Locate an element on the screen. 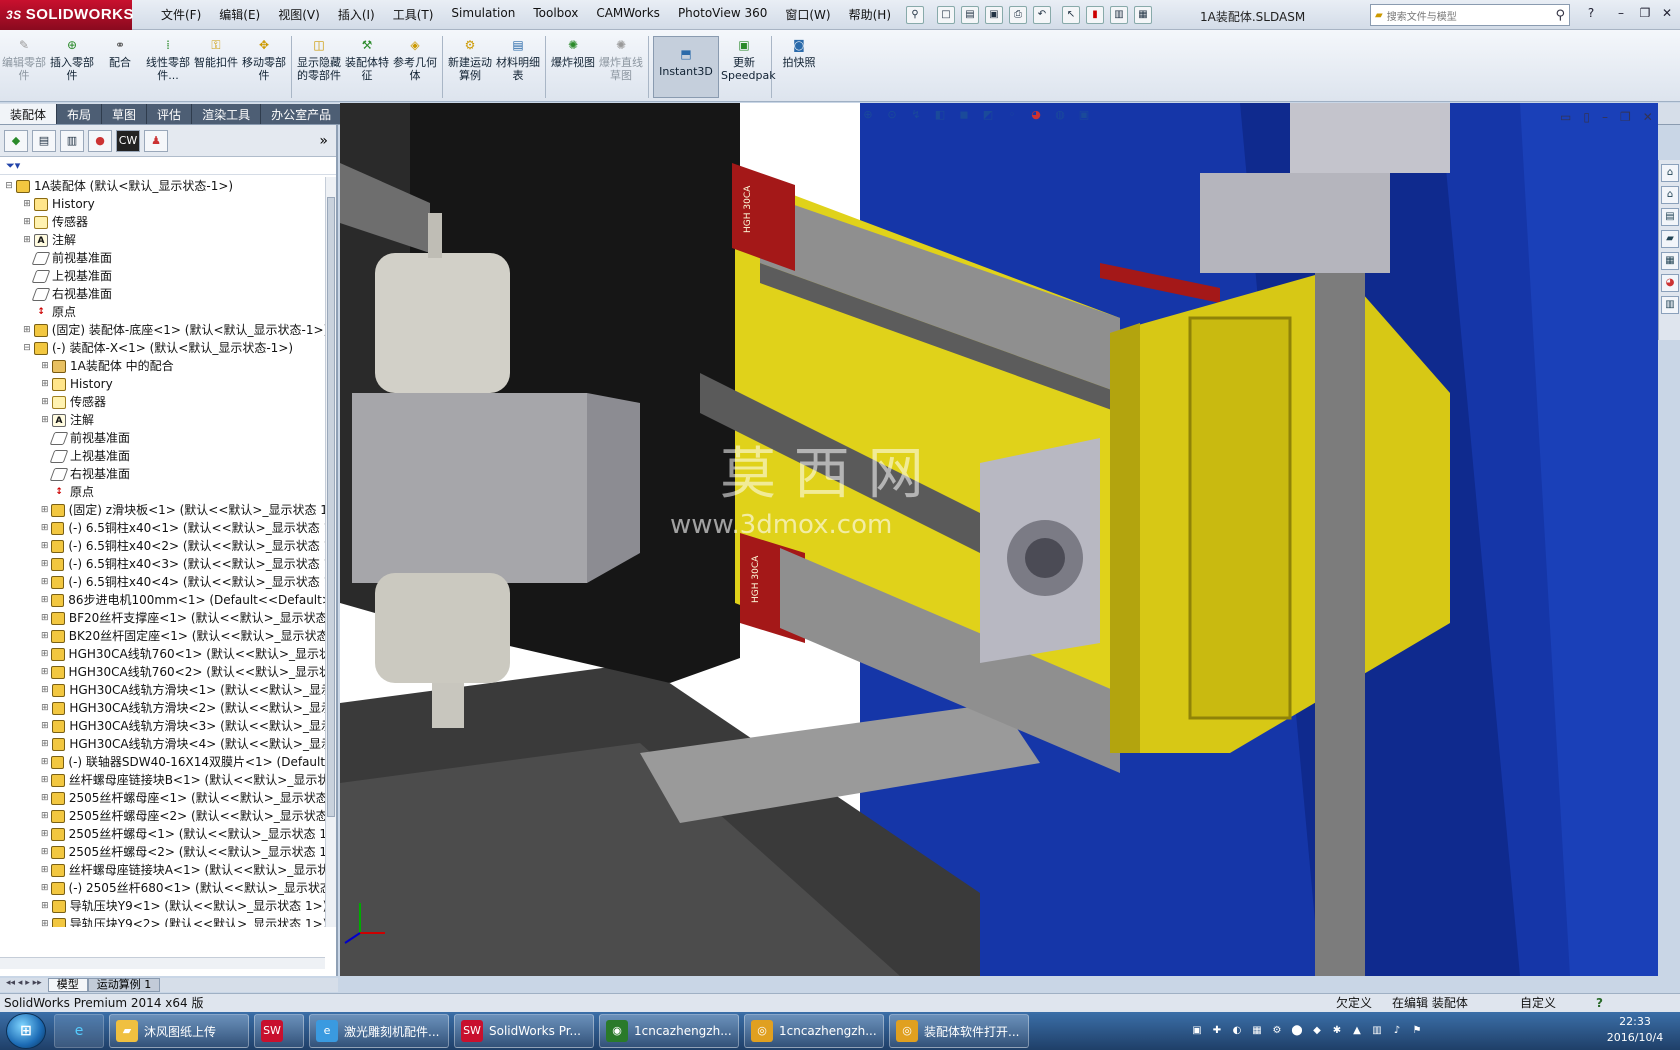  tree-row: ⊞ (-) 2505丝杆680<1> (默认<<默认>_显示状态 1 is located at coordinates (162, 888).